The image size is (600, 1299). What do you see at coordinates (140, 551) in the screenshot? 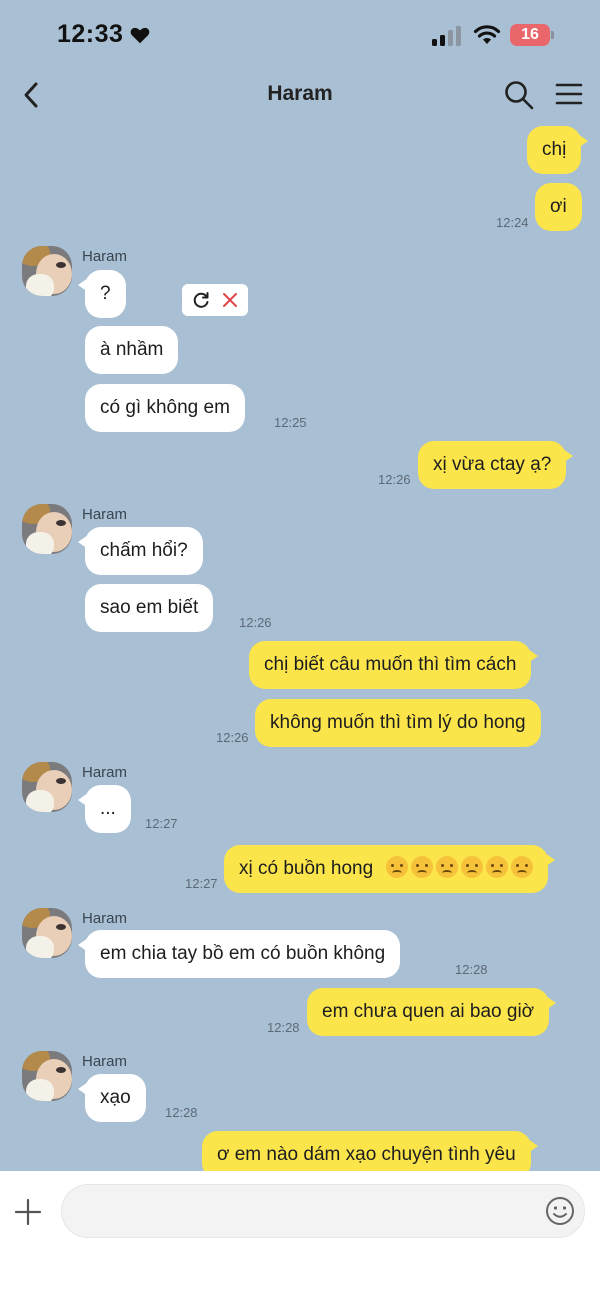
I see `message-bubble: chấm hổi?` at bounding box center [140, 551].